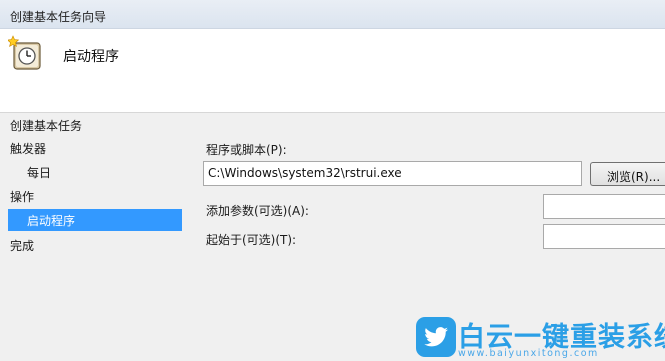 Image resolution: width=665 pixels, height=361 pixels. What do you see at coordinates (246, 150) in the screenshot?
I see `program-label: 程序或脚本(P):` at bounding box center [246, 150].